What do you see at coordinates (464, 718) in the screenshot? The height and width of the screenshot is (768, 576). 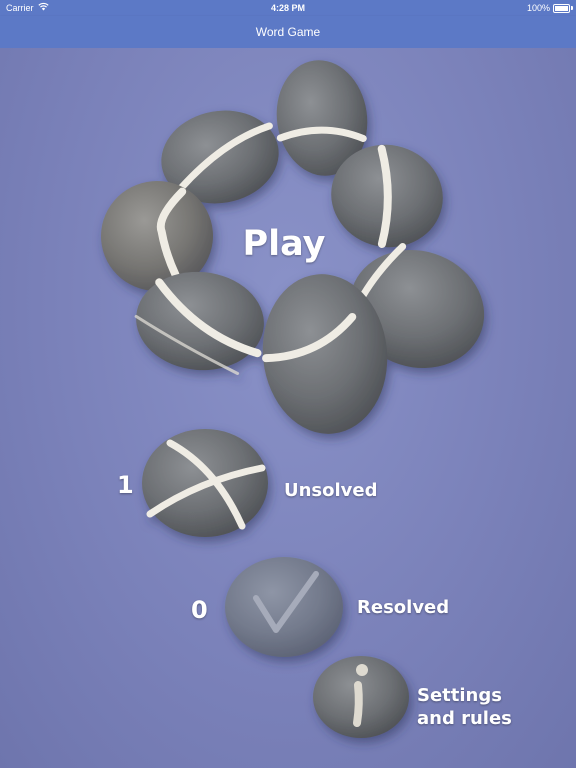 I see `settings-label-line2: and rules` at bounding box center [464, 718].